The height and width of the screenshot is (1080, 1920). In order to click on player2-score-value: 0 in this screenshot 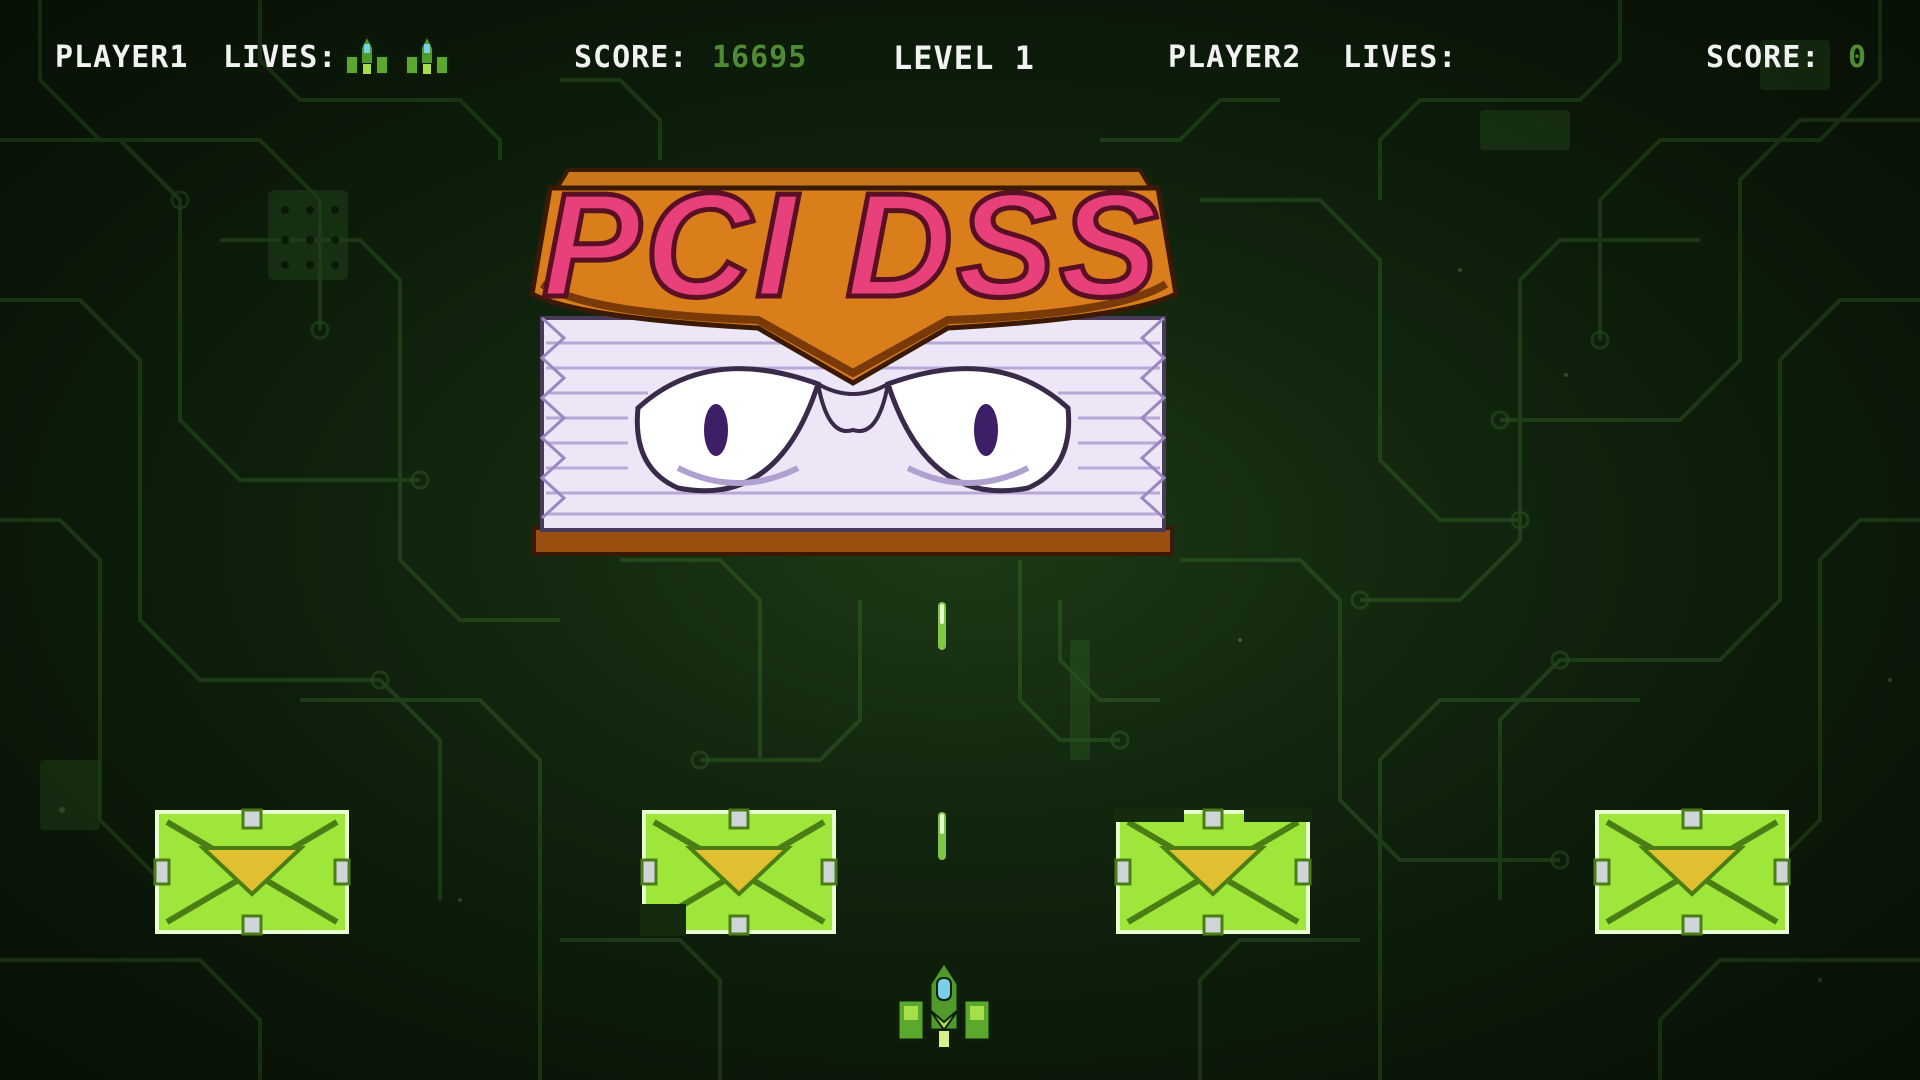, I will do `click(1858, 57)`.